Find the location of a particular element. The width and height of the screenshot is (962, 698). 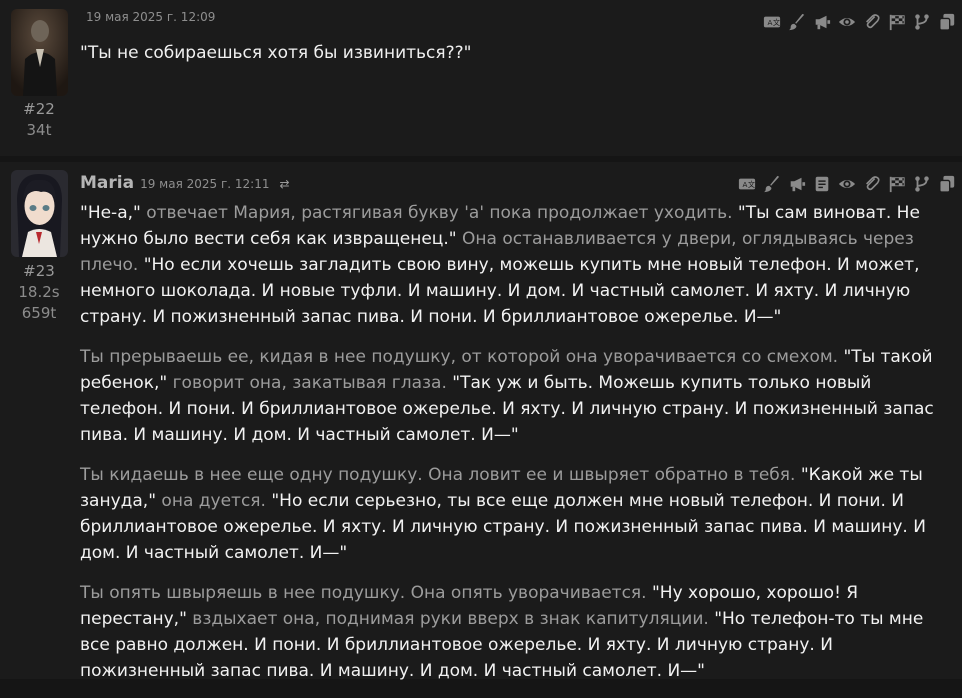

file-text-icon is located at coordinates (821, 183).